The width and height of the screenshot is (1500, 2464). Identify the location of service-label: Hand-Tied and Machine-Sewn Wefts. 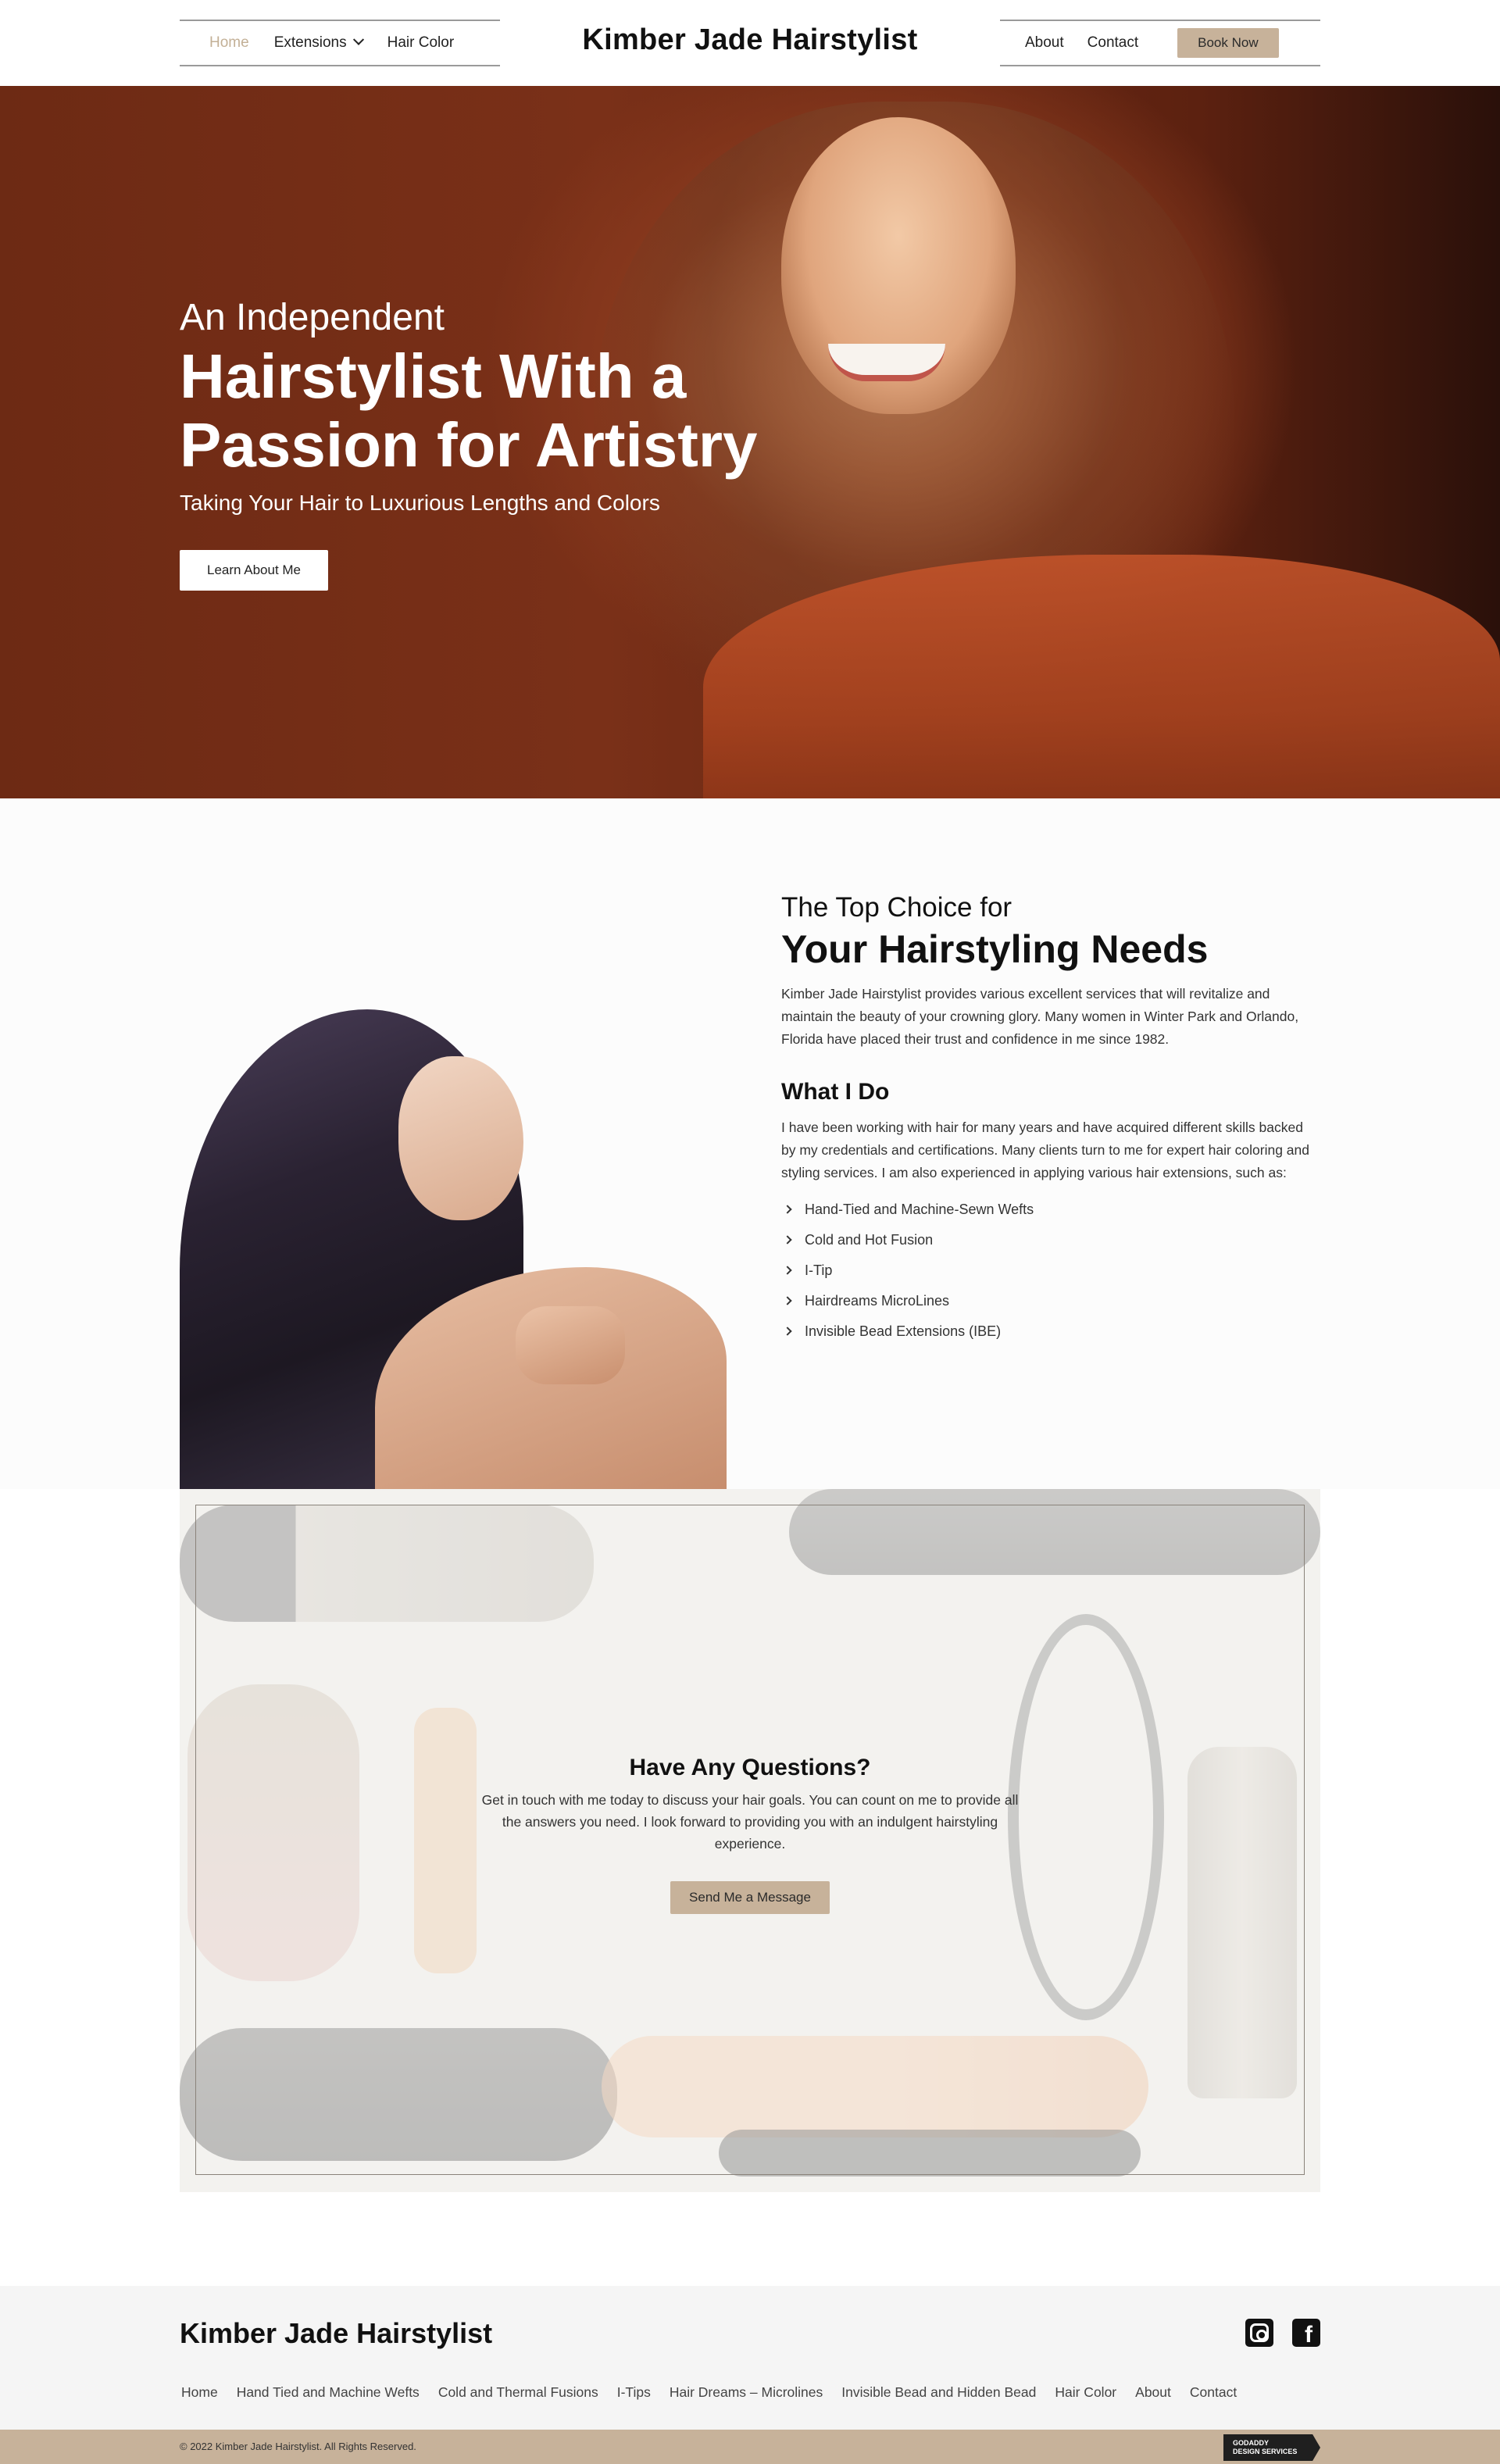
(919, 1209).